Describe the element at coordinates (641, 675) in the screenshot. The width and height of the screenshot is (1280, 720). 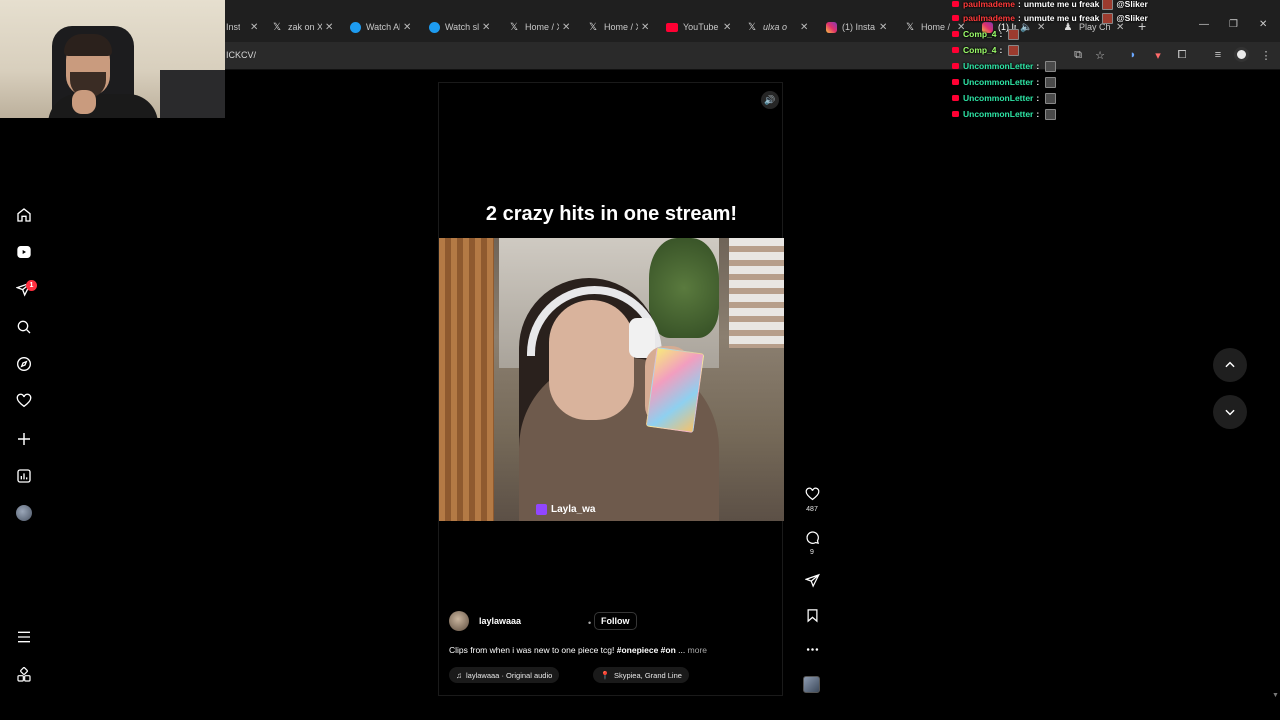
I see `location-pill: 📍 Skypiea, Grand Line` at that location.